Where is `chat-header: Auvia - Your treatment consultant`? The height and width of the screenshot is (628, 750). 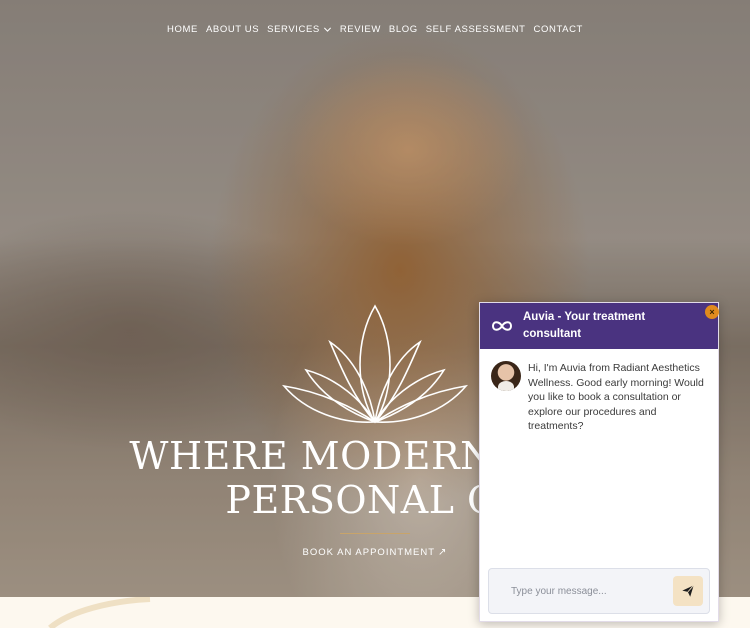
chat-header: Auvia - Your treatment consultant is located at coordinates (599, 326).